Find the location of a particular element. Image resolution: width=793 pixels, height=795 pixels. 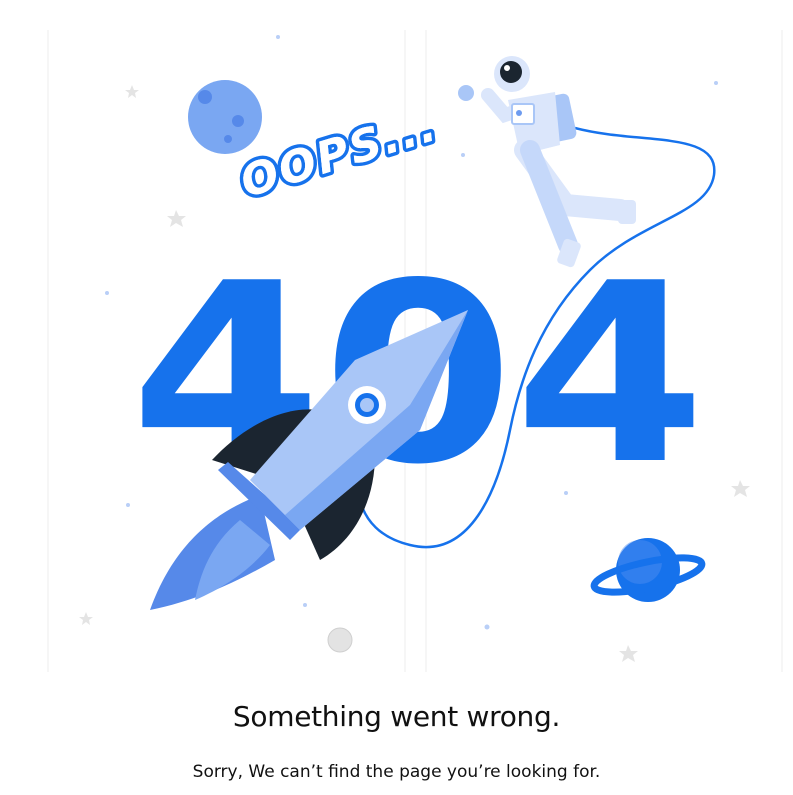

moon-icon is located at coordinates (225, 117).